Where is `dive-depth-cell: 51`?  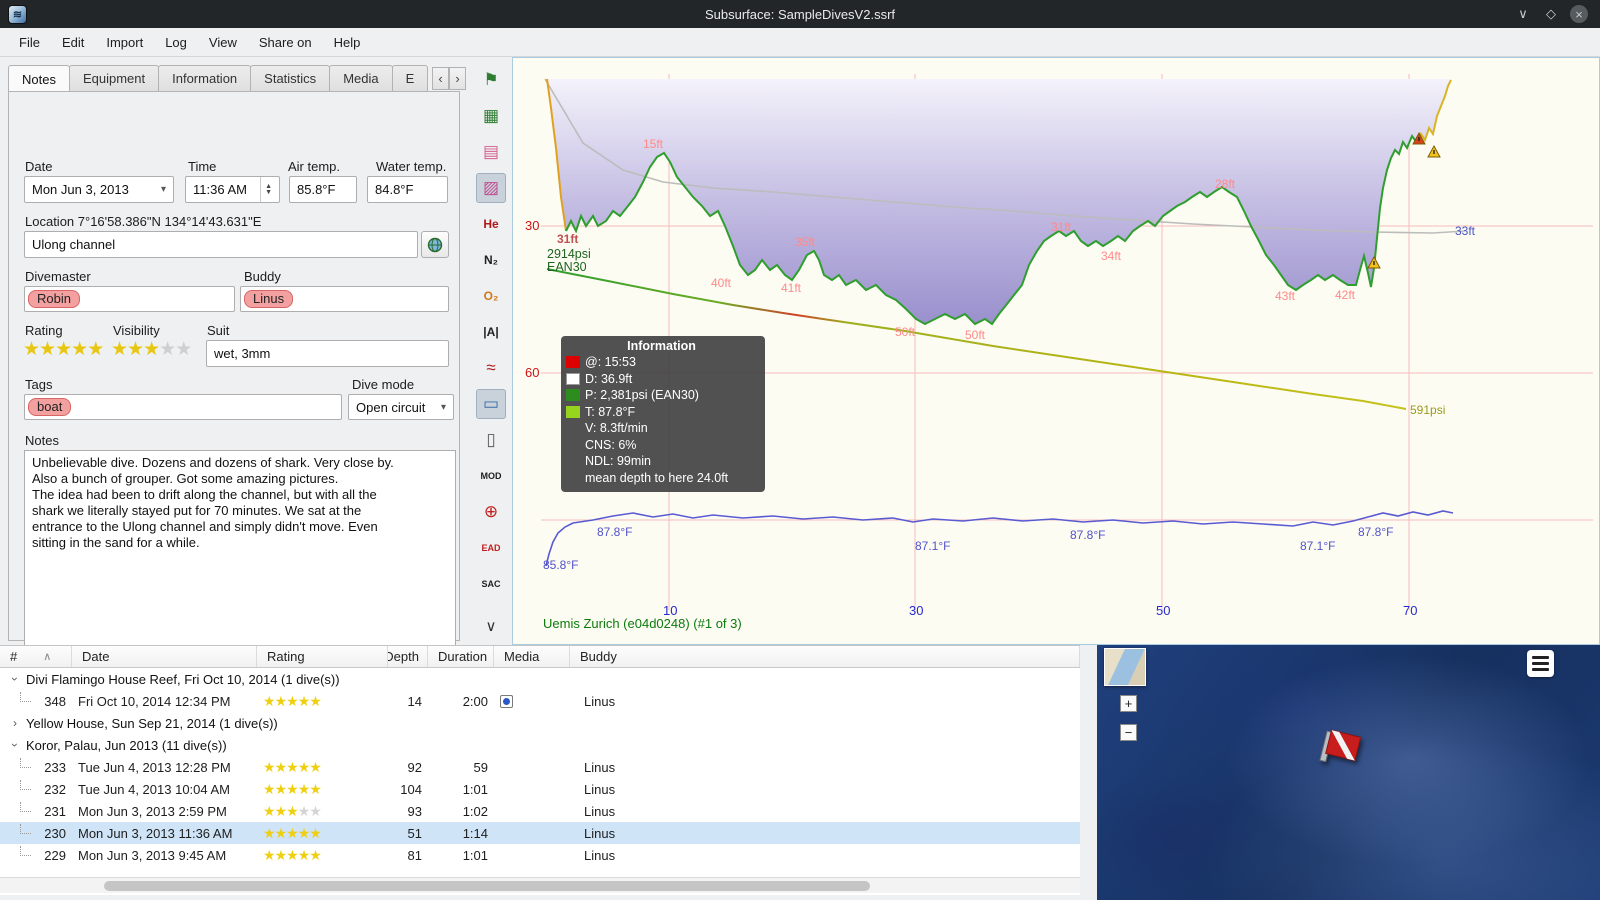 dive-depth-cell: 51 is located at coordinates (414, 833).